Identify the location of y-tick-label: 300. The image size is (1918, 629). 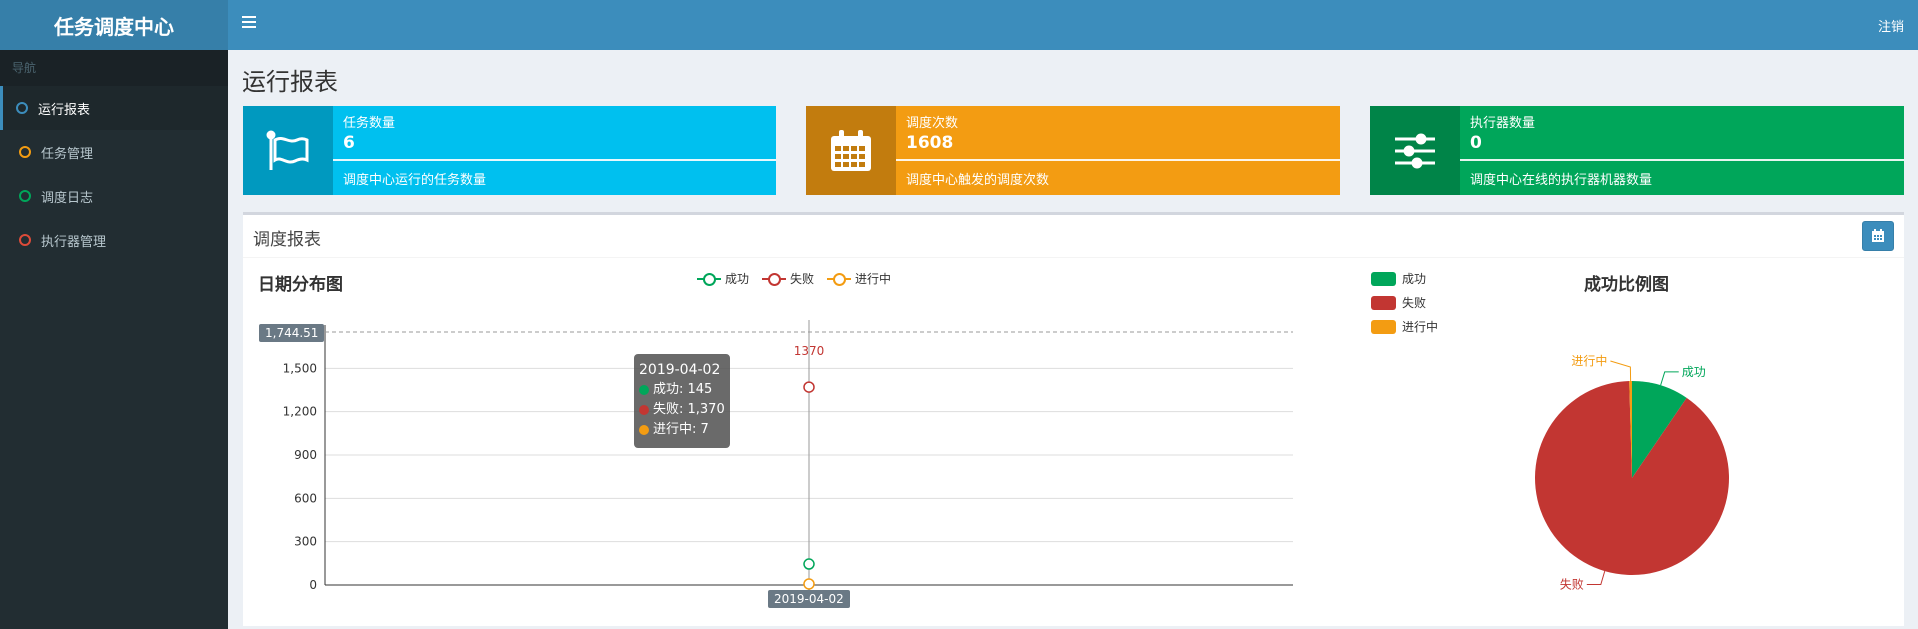
(305, 542).